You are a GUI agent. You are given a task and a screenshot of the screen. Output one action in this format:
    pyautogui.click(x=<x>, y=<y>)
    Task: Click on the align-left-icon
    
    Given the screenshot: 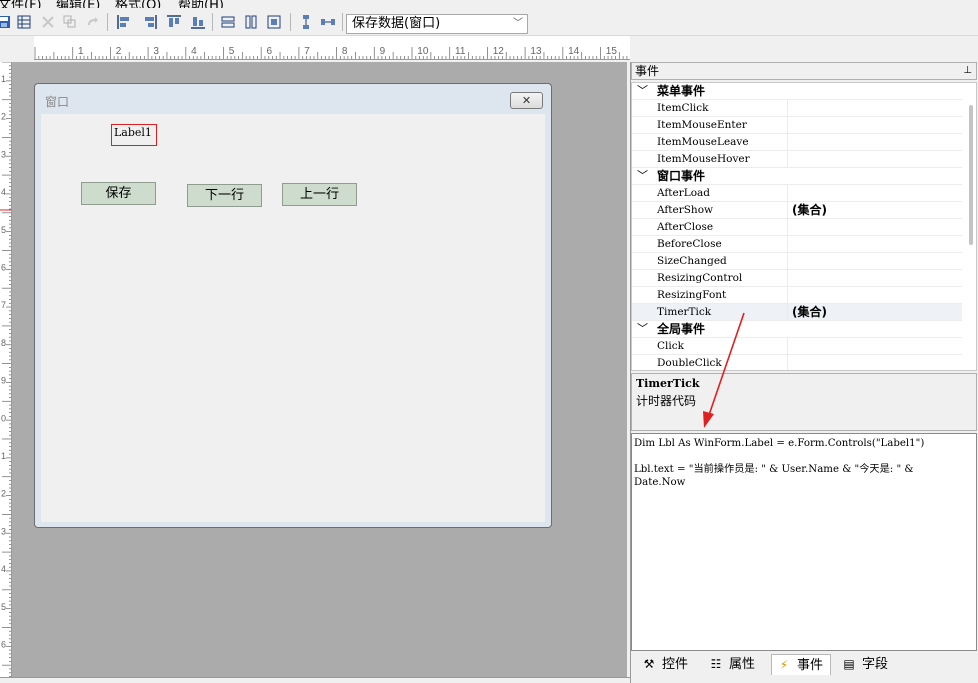 What is the action you would take?
    pyautogui.click(x=124, y=22)
    